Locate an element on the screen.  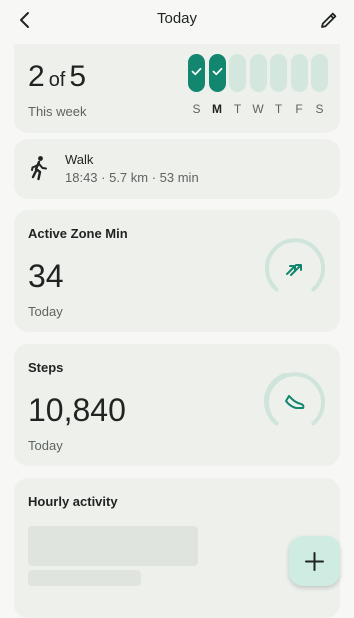
heart-arrows-icon is located at coordinates (294, 270).